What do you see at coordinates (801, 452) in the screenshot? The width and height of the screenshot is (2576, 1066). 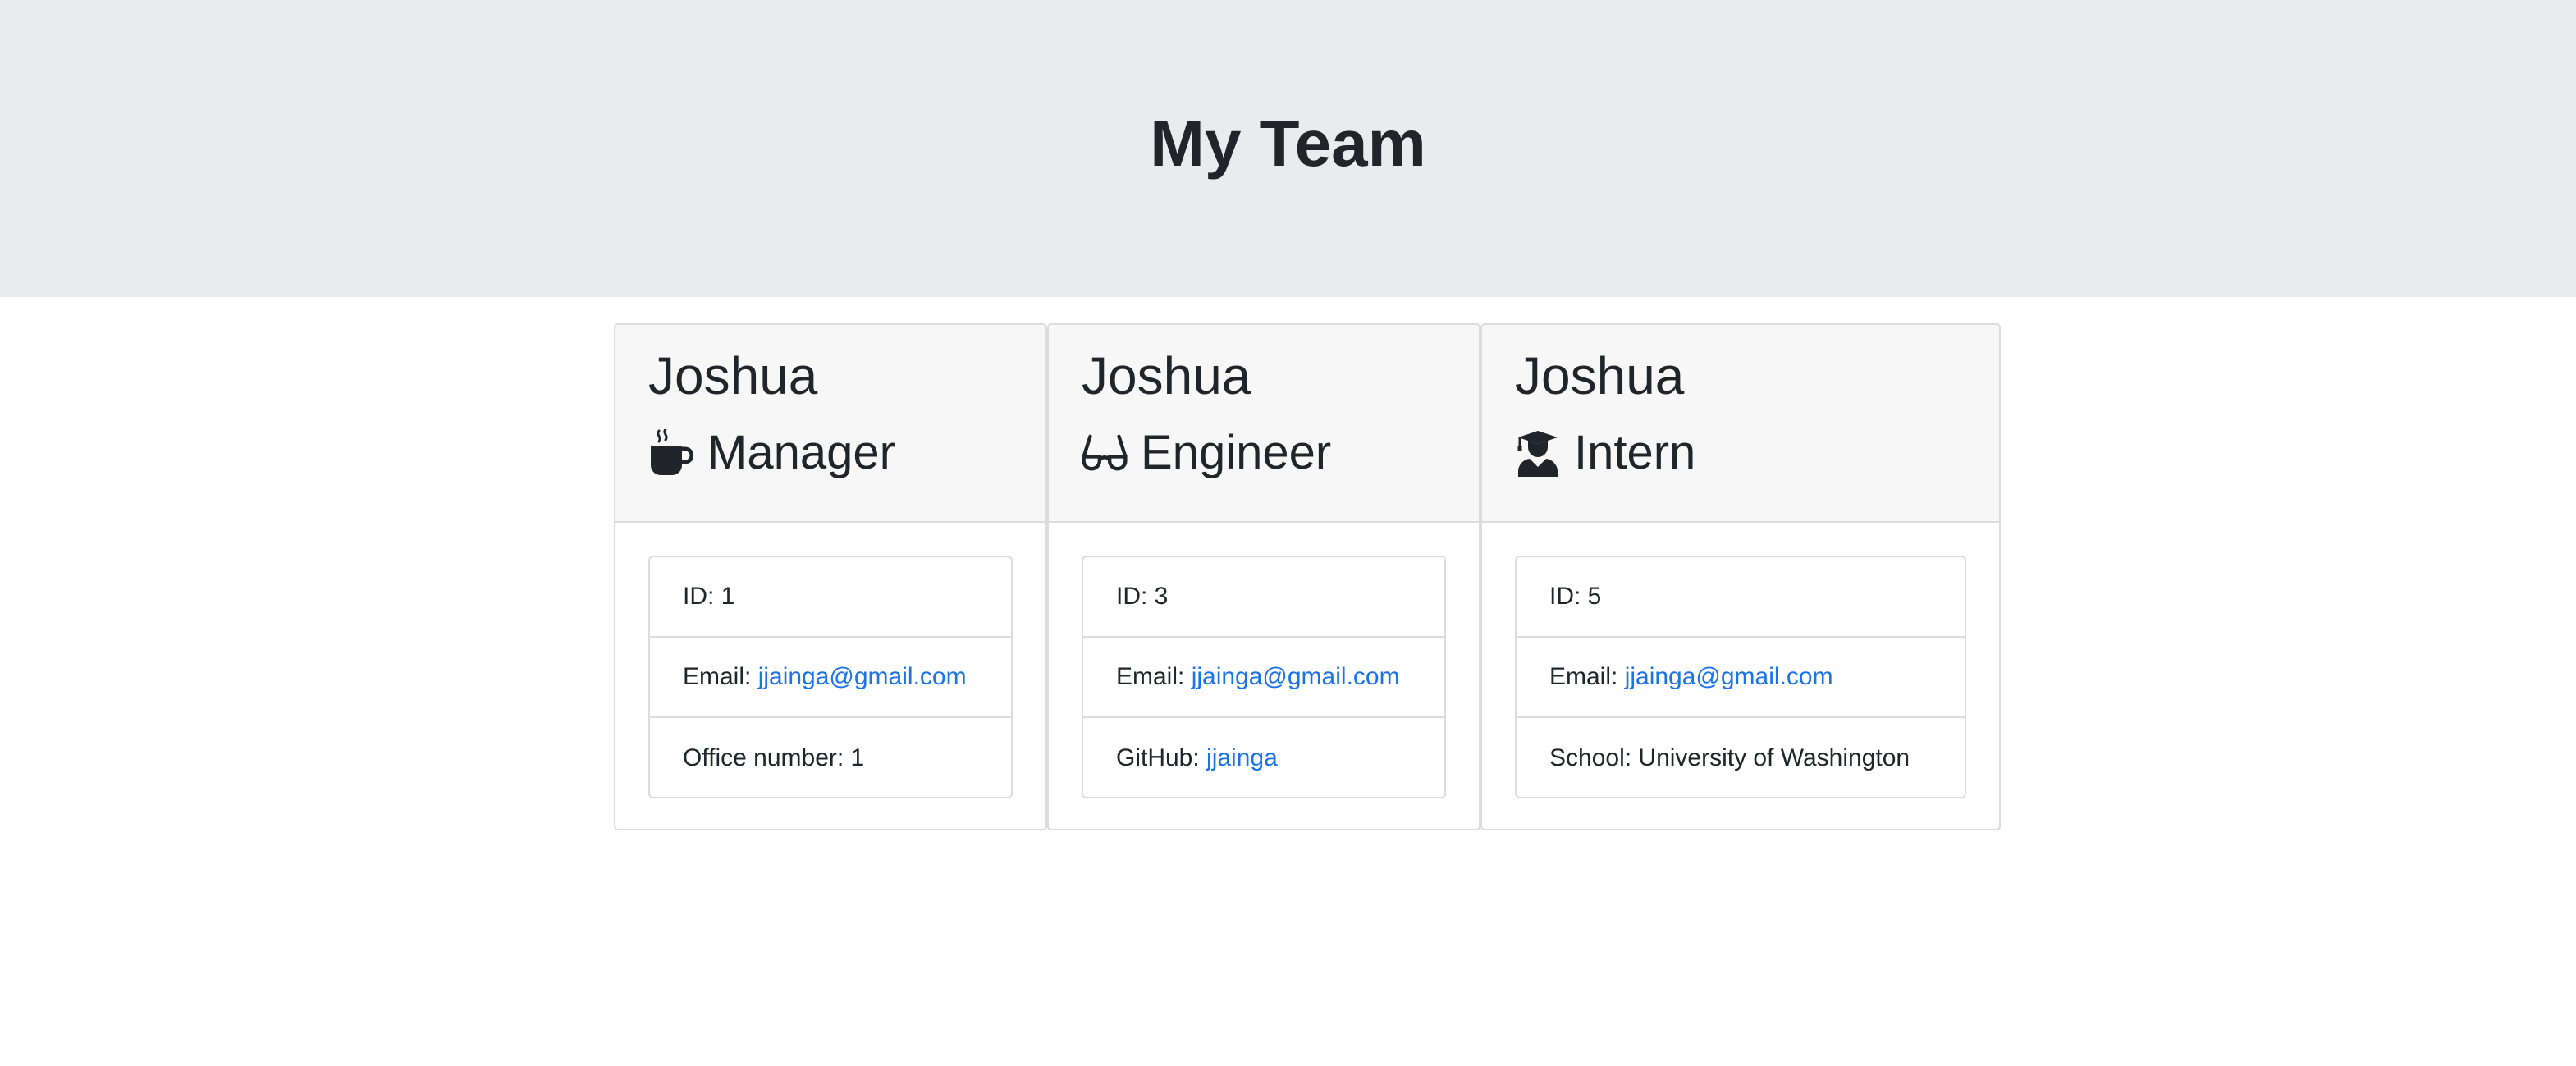 I see `employee-role-label: Manager` at bounding box center [801, 452].